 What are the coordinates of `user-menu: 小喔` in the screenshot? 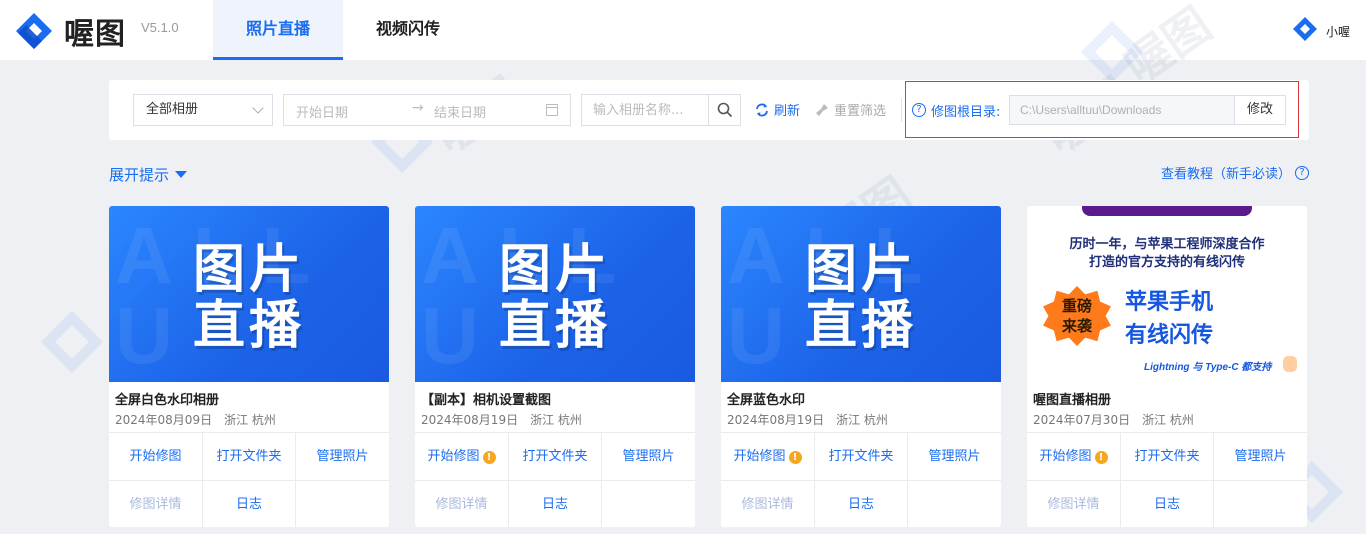 It's located at (1321, 31).